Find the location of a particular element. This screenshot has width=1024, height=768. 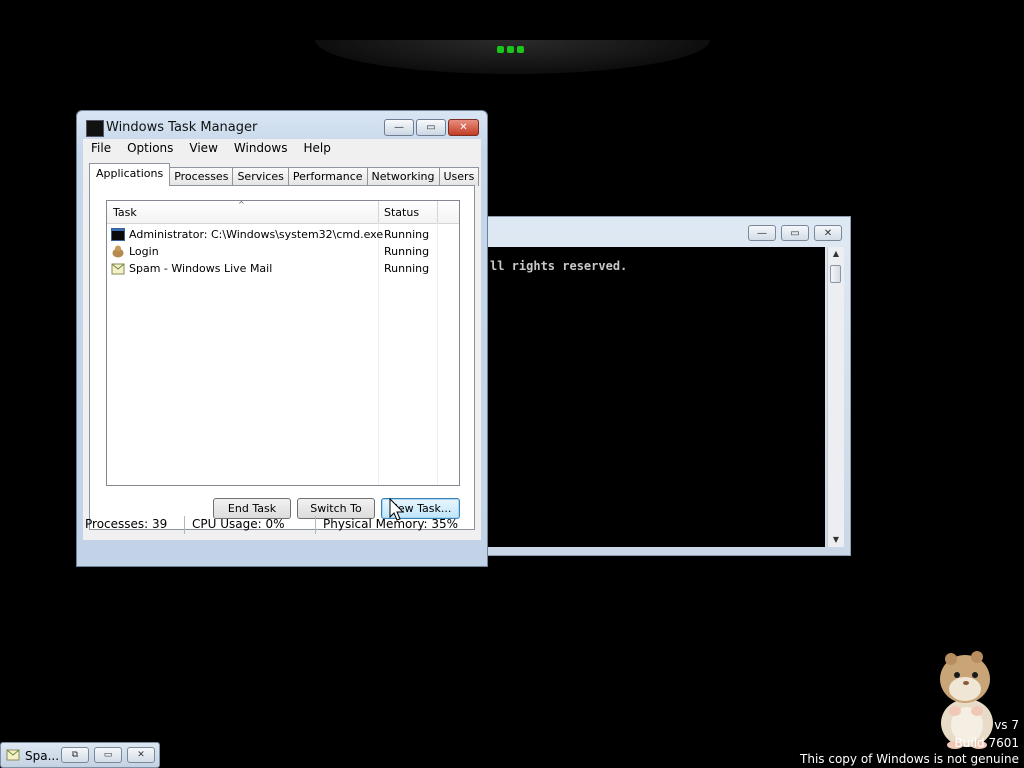

window-title: Windows Task Manager is located at coordinates (182, 127).